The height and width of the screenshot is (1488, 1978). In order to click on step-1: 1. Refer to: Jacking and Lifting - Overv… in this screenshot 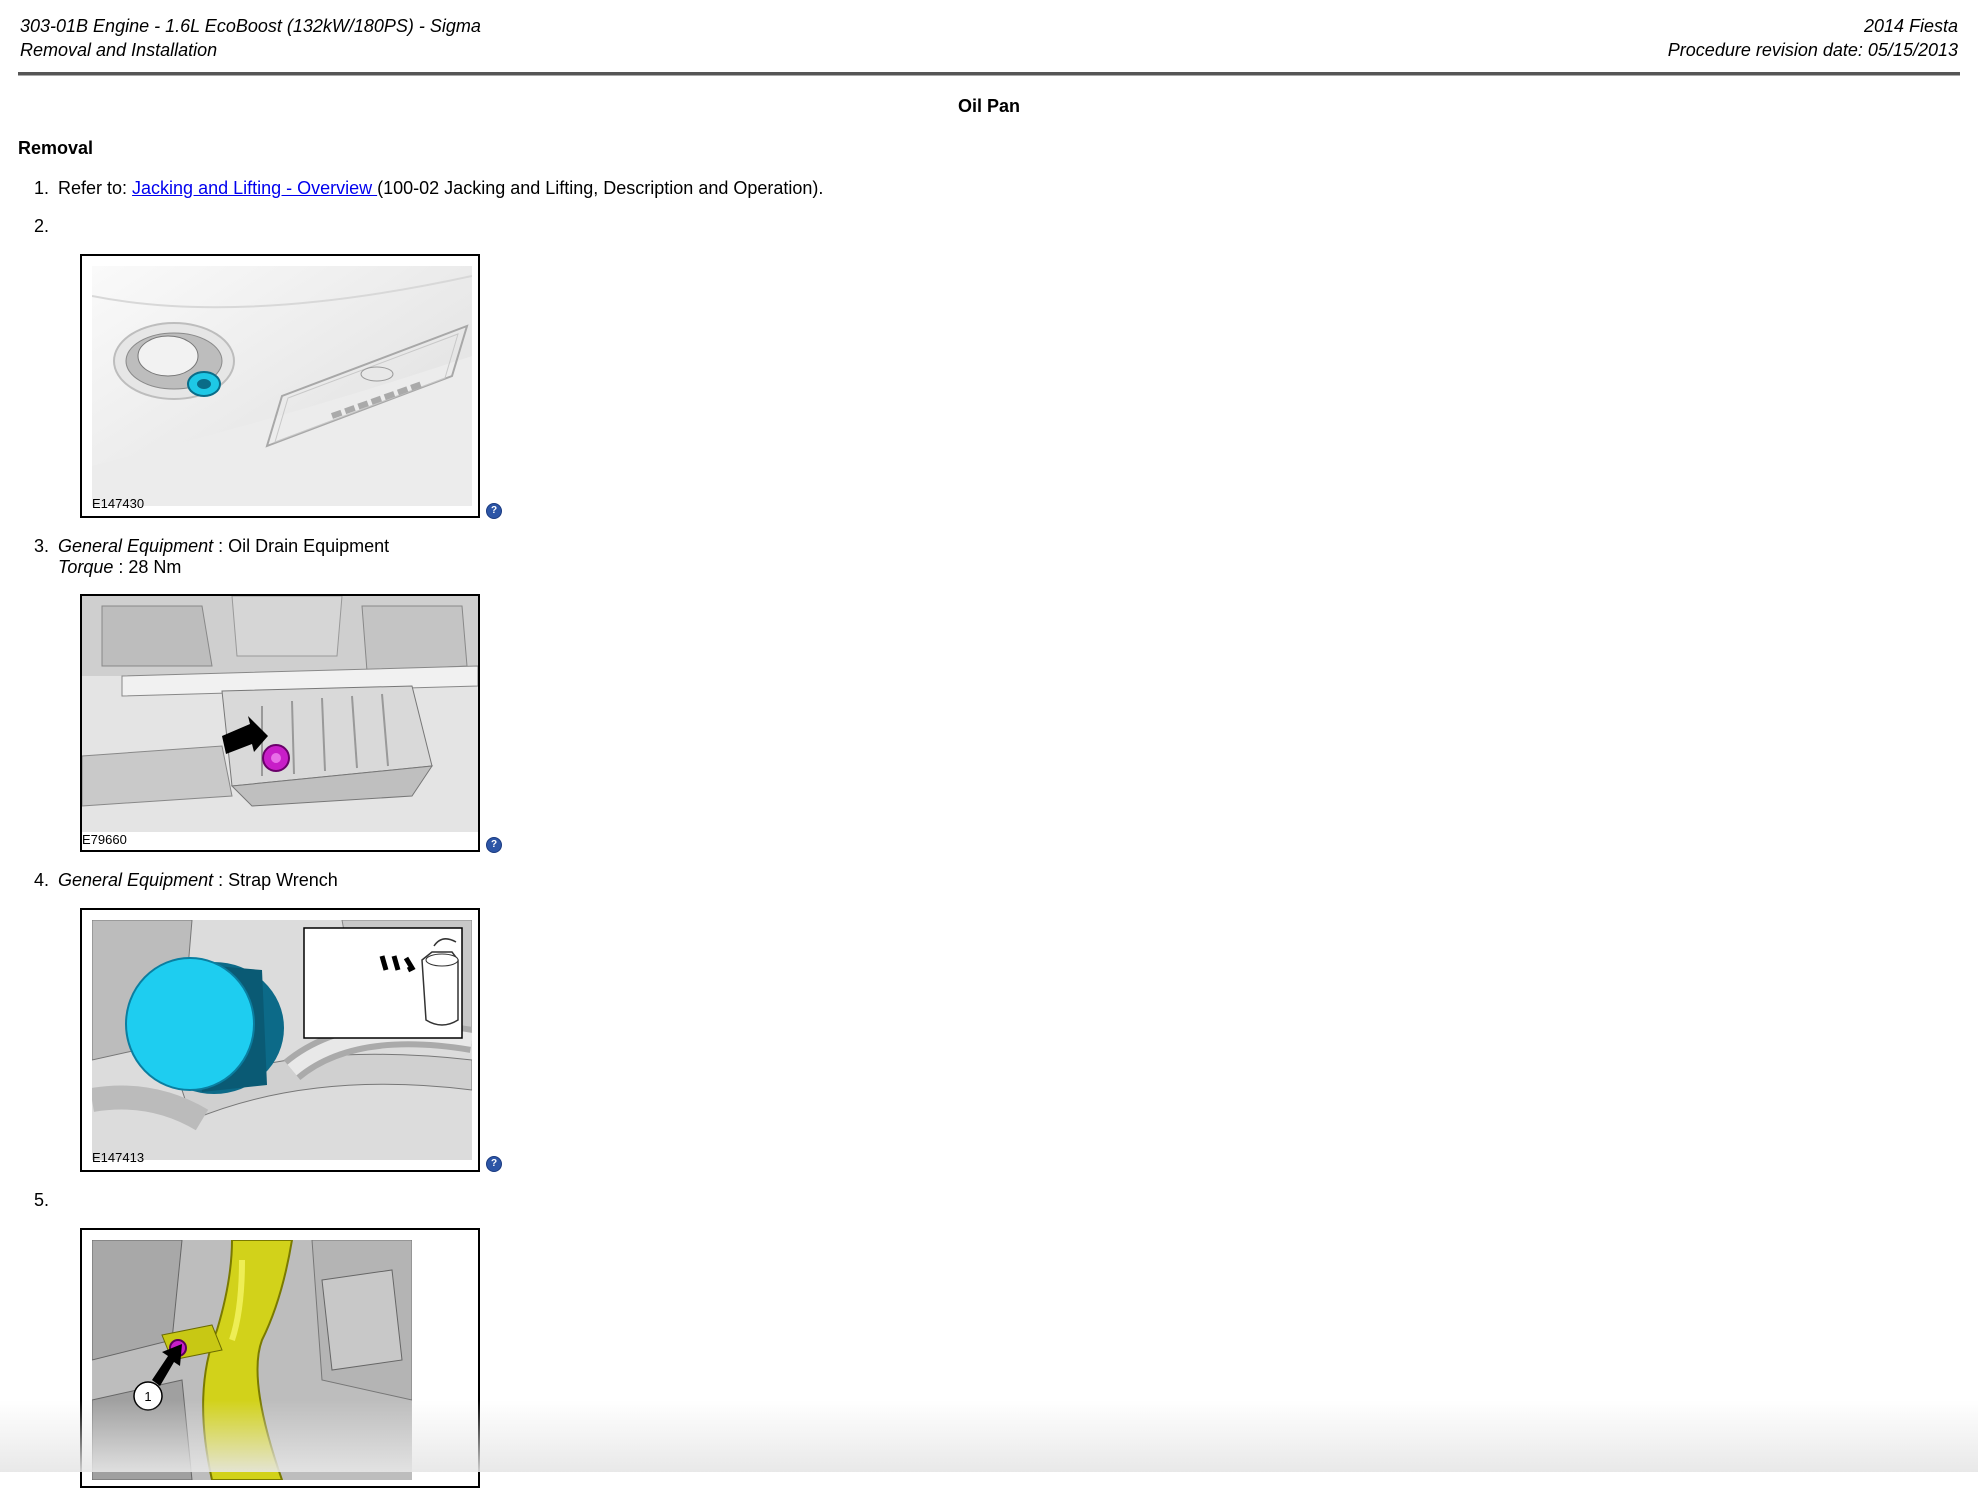, I will do `click(428, 188)`.